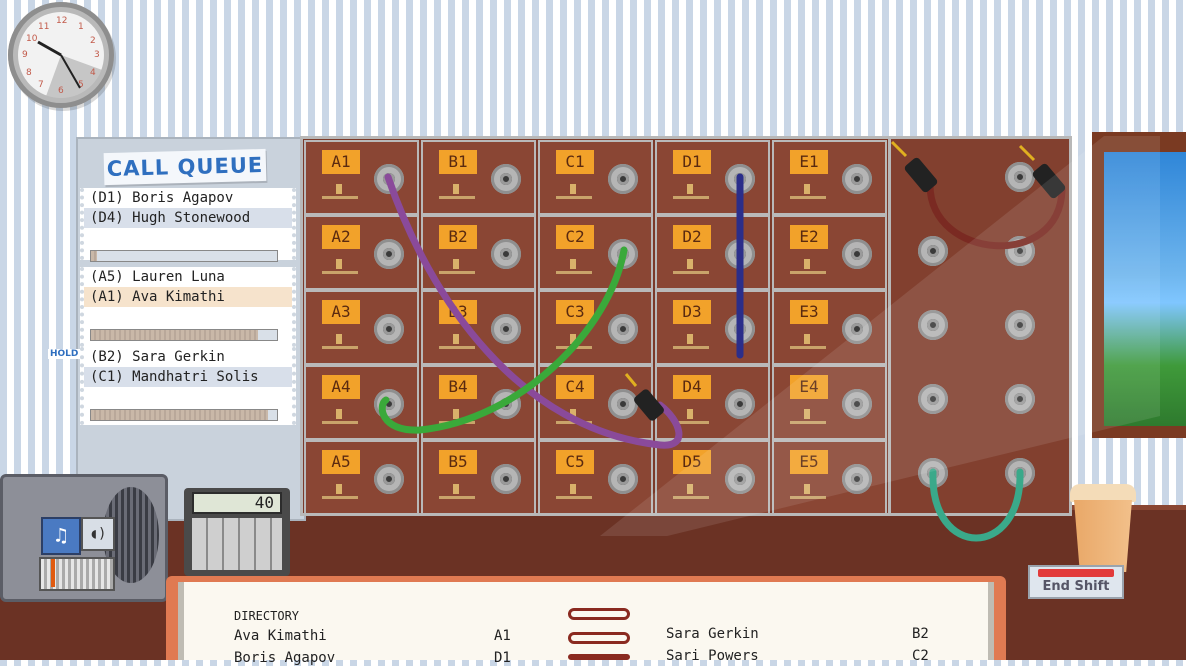  What do you see at coordinates (188, 198) in the screenshot?
I see `queue-call: (D1) Boris Agapov` at bounding box center [188, 198].